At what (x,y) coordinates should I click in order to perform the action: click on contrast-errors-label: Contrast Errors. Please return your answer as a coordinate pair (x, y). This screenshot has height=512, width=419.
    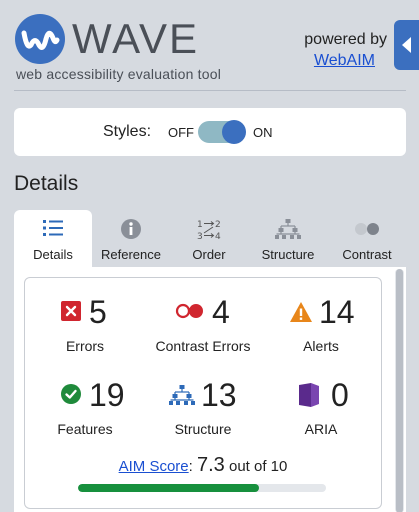
    Looking at the image, I should click on (203, 346).